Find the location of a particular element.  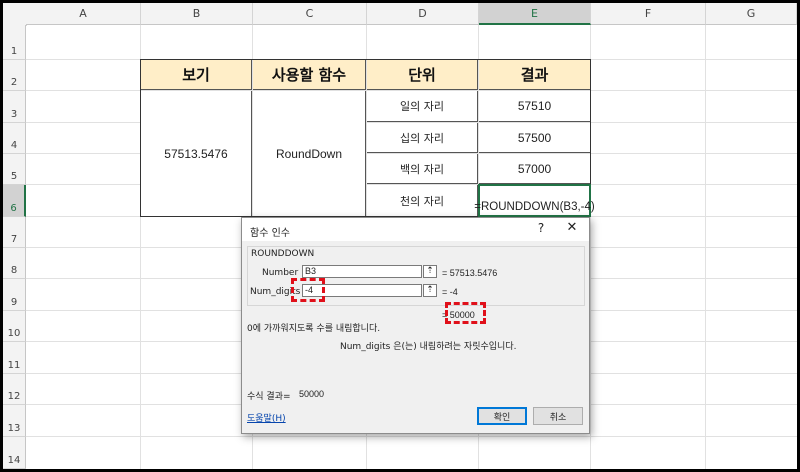

formula-result-value: 50000 is located at coordinates (312, 394).